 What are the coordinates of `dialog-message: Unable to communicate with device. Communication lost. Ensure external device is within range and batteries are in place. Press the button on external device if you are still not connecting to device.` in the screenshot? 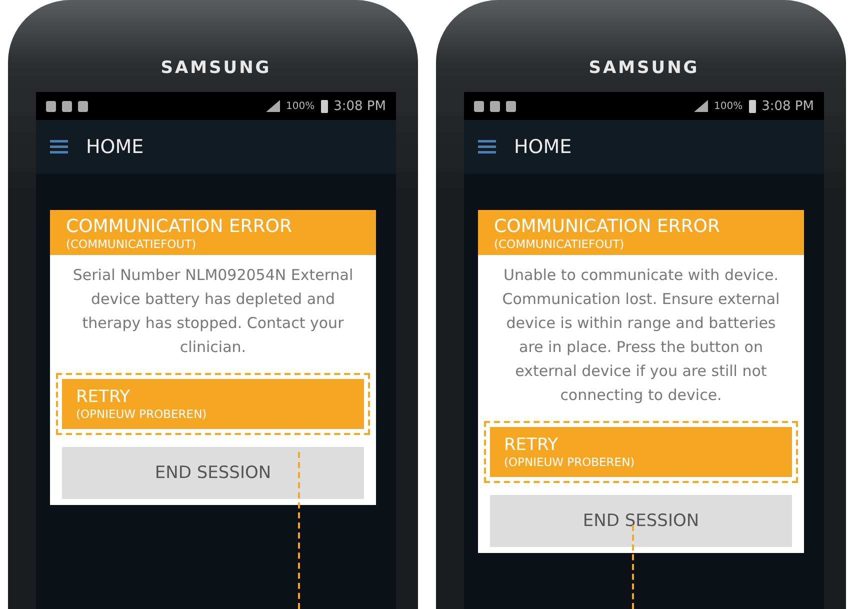 It's located at (641, 335).